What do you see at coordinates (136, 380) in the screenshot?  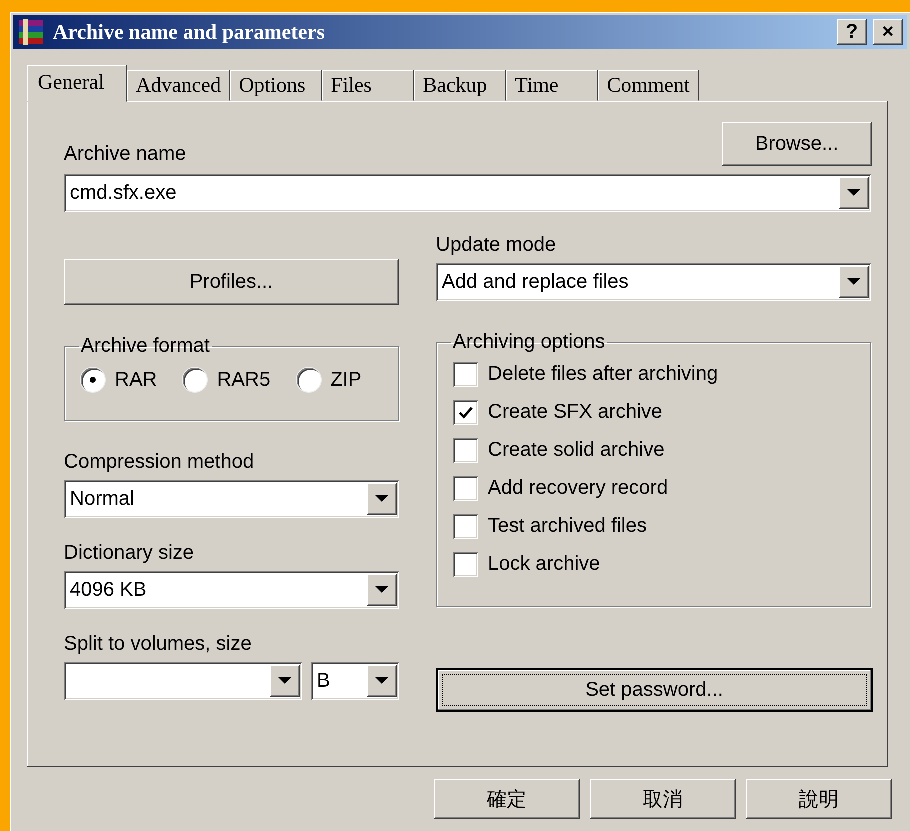 I see `radio-label: RAR` at bounding box center [136, 380].